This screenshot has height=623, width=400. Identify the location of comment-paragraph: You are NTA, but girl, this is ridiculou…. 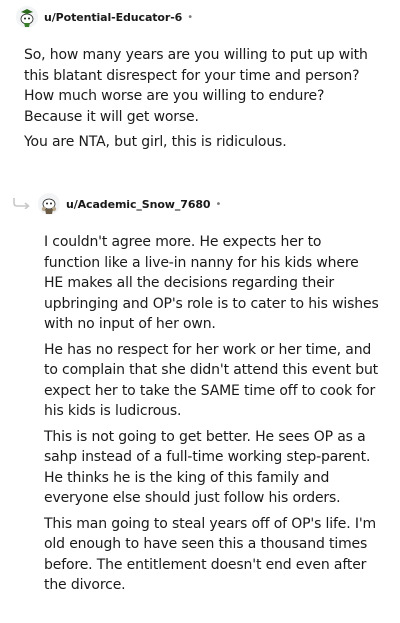
(155, 142).